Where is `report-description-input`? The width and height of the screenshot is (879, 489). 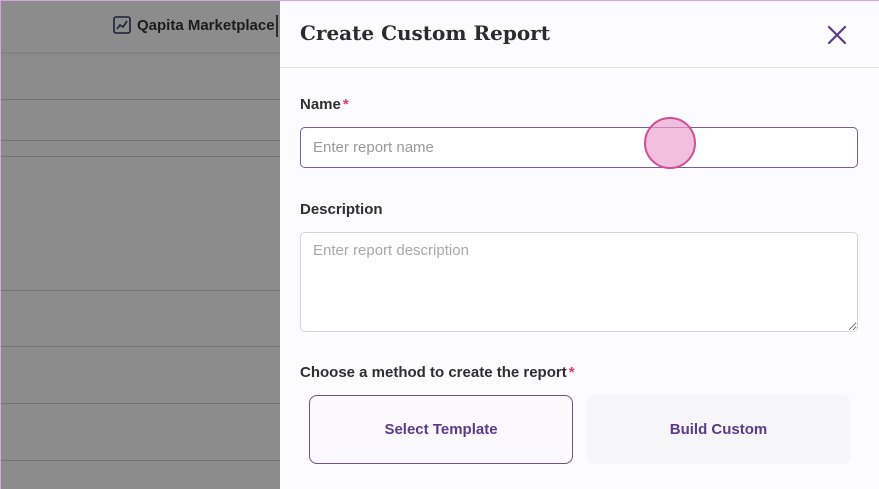
report-description-input is located at coordinates (579, 282).